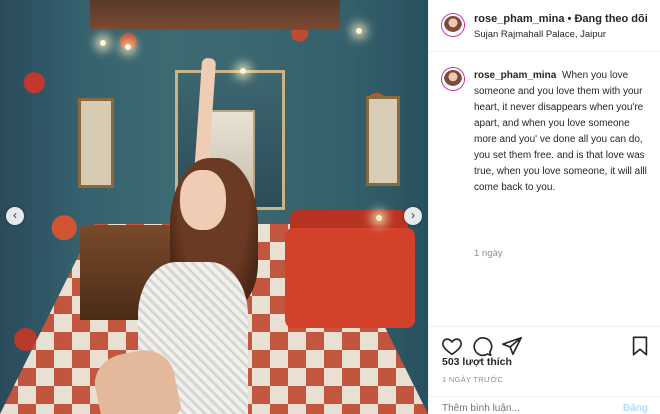 The width and height of the screenshot is (660, 414). I want to click on photo-frame-right, so click(383, 141).